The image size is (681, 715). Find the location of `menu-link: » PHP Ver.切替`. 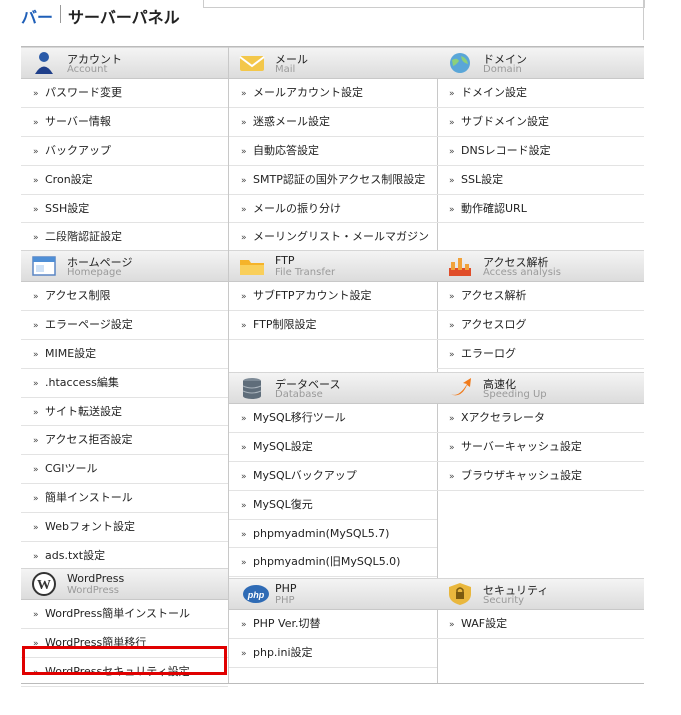

menu-link: » PHP Ver.切替 is located at coordinates (333, 624).